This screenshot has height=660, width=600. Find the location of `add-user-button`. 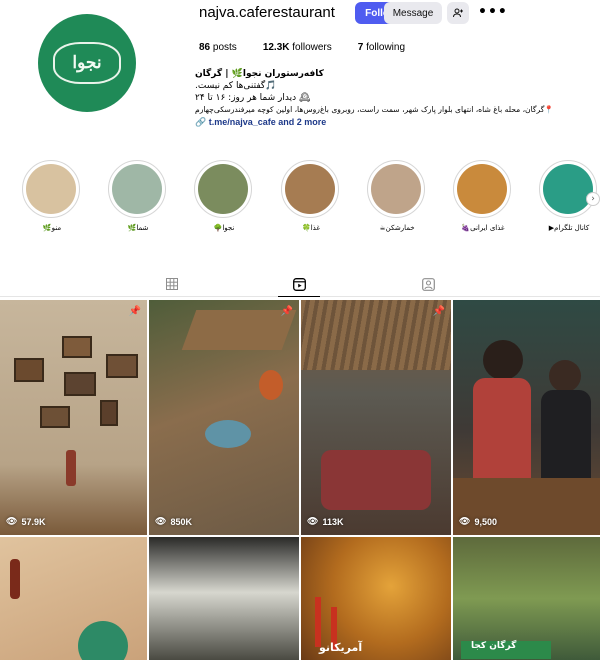

add-user-button is located at coordinates (458, 13).